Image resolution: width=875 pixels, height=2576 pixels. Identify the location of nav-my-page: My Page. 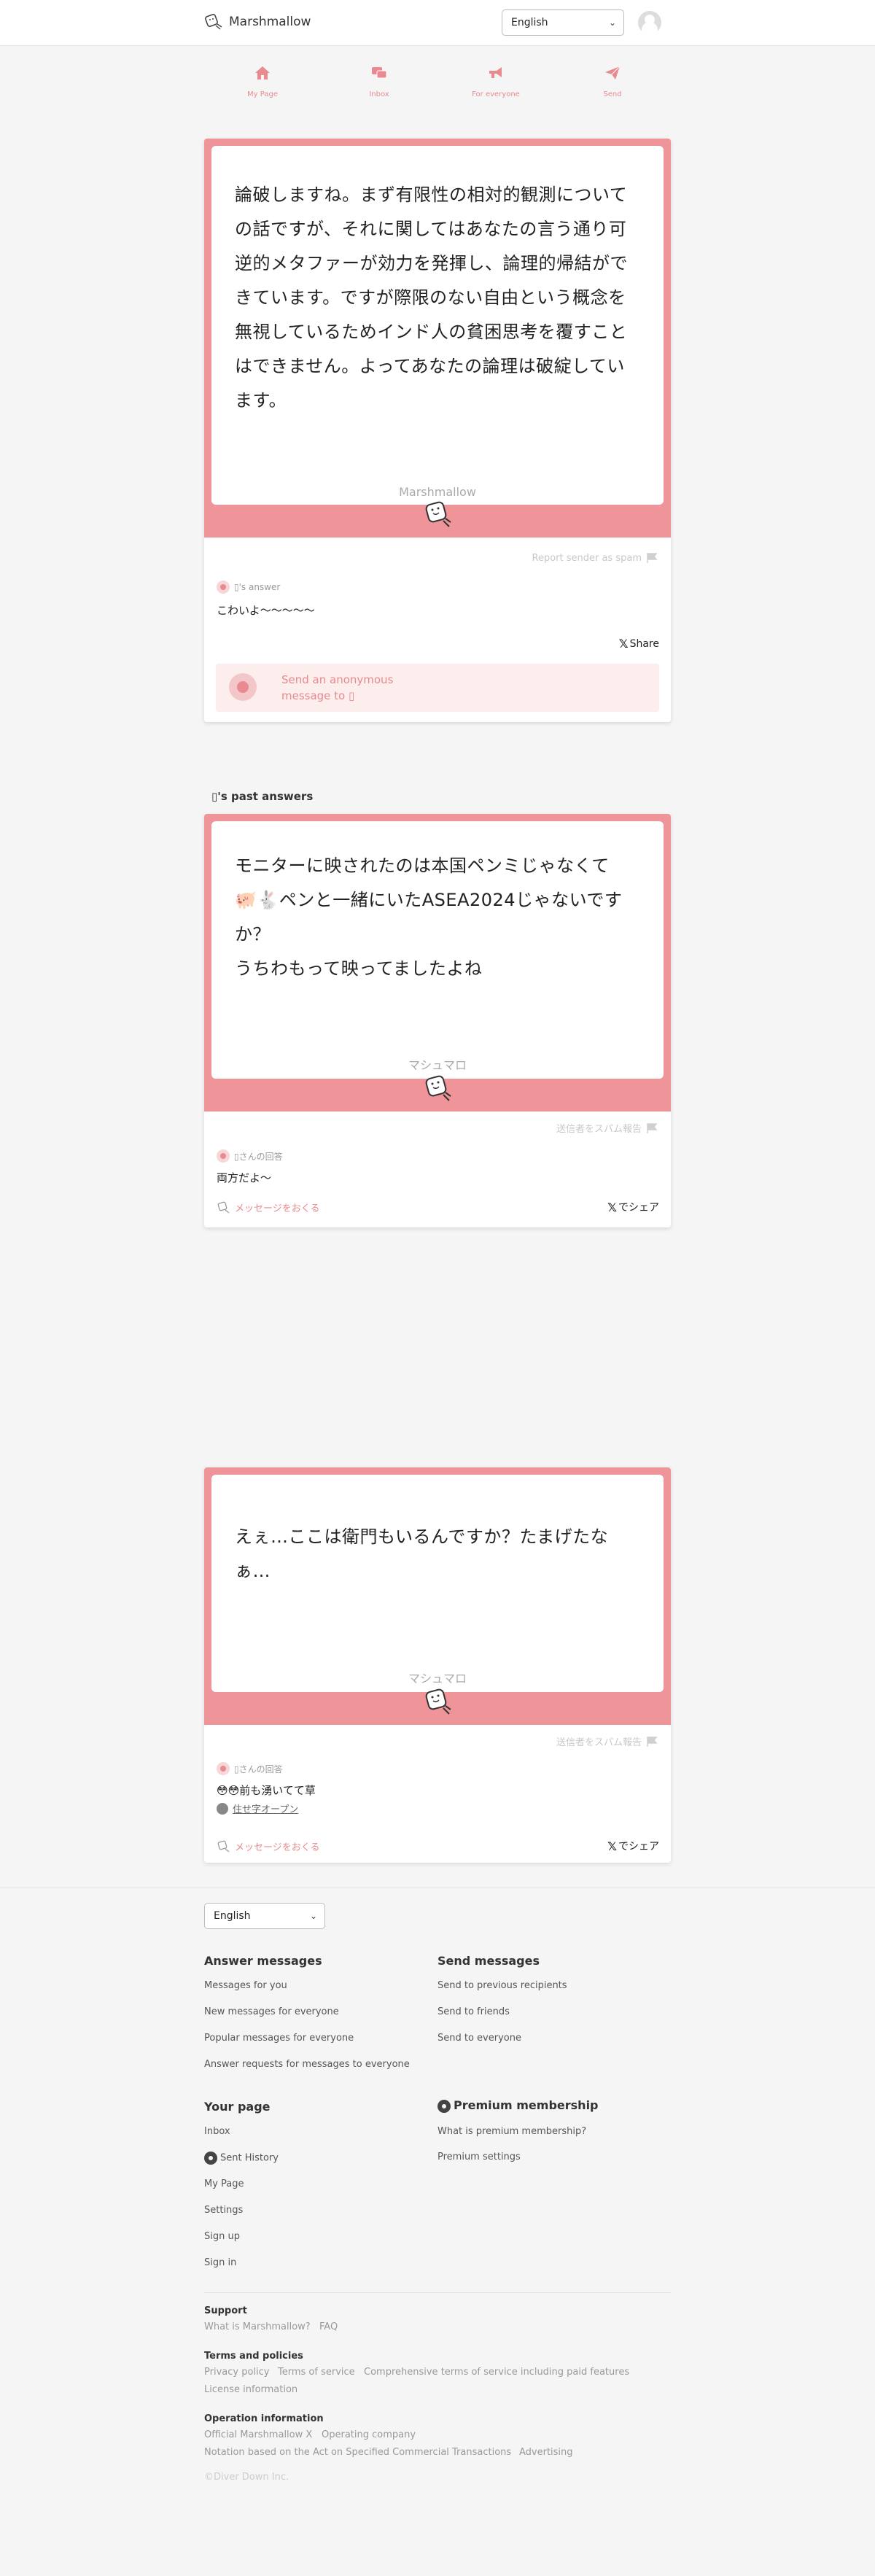
(262, 80).